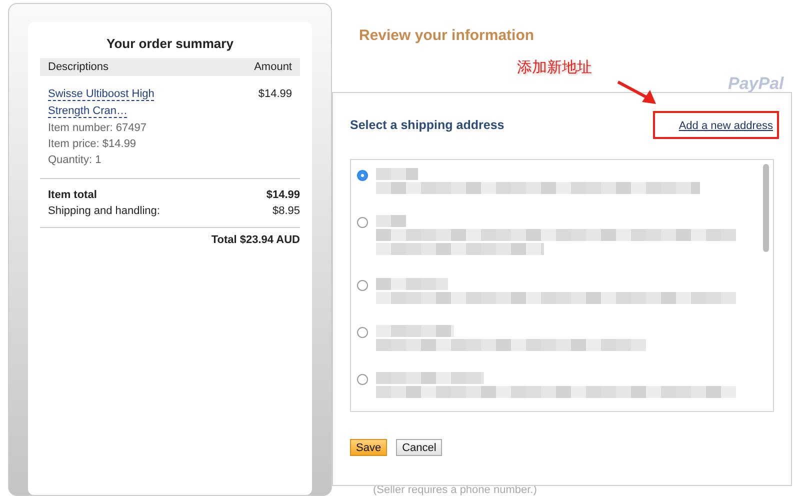 The height and width of the screenshot is (496, 800). I want to click on item-detail: Item number: 67497, so click(98, 128).